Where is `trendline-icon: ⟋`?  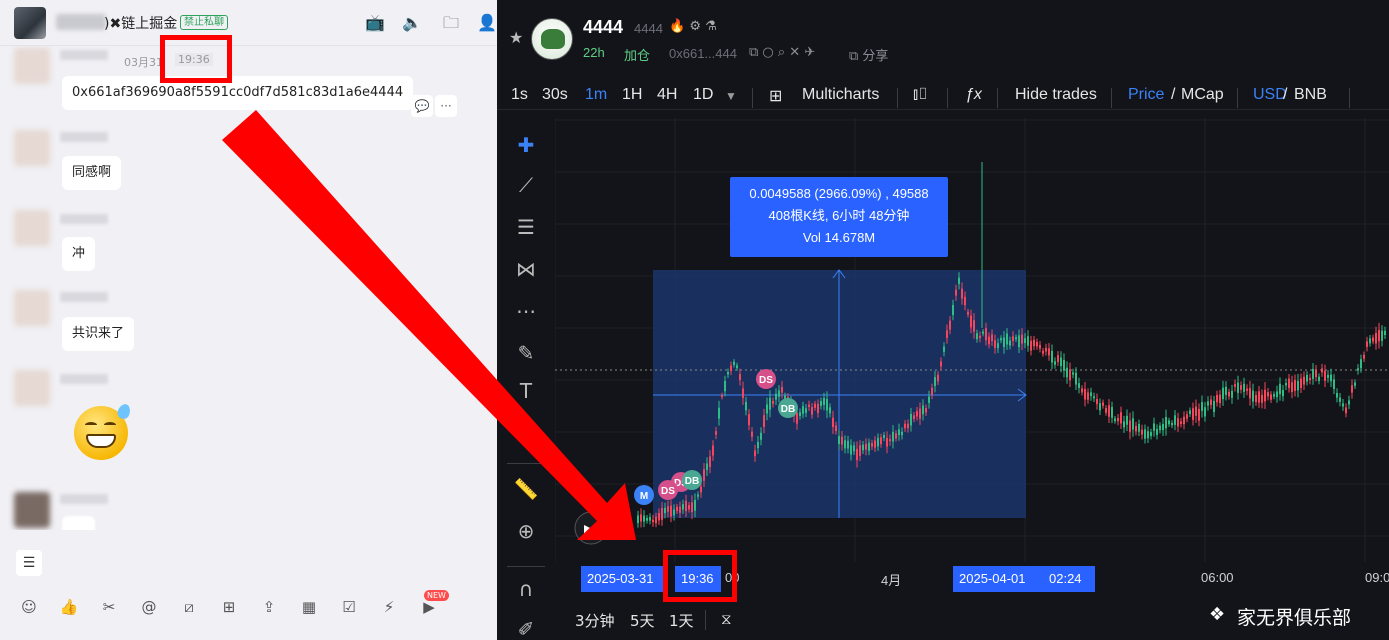 trendline-icon: ⟋ is located at coordinates (526, 185).